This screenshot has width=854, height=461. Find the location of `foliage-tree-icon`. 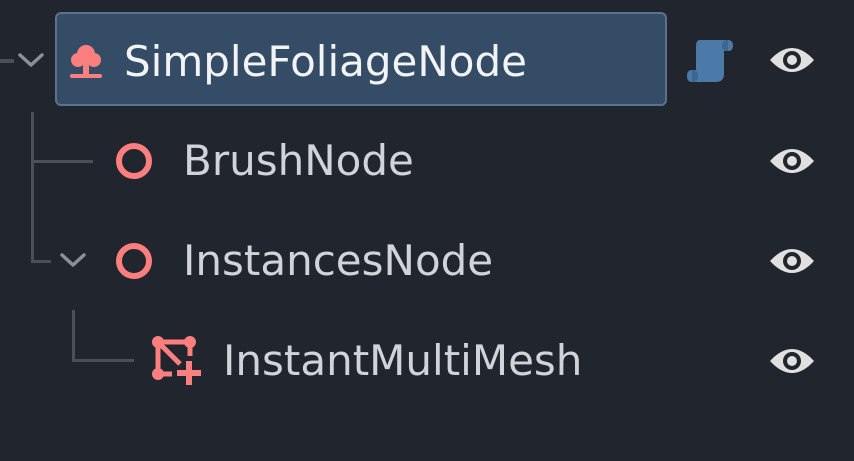

foliage-tree-icon is located at coordinates (86, 61).